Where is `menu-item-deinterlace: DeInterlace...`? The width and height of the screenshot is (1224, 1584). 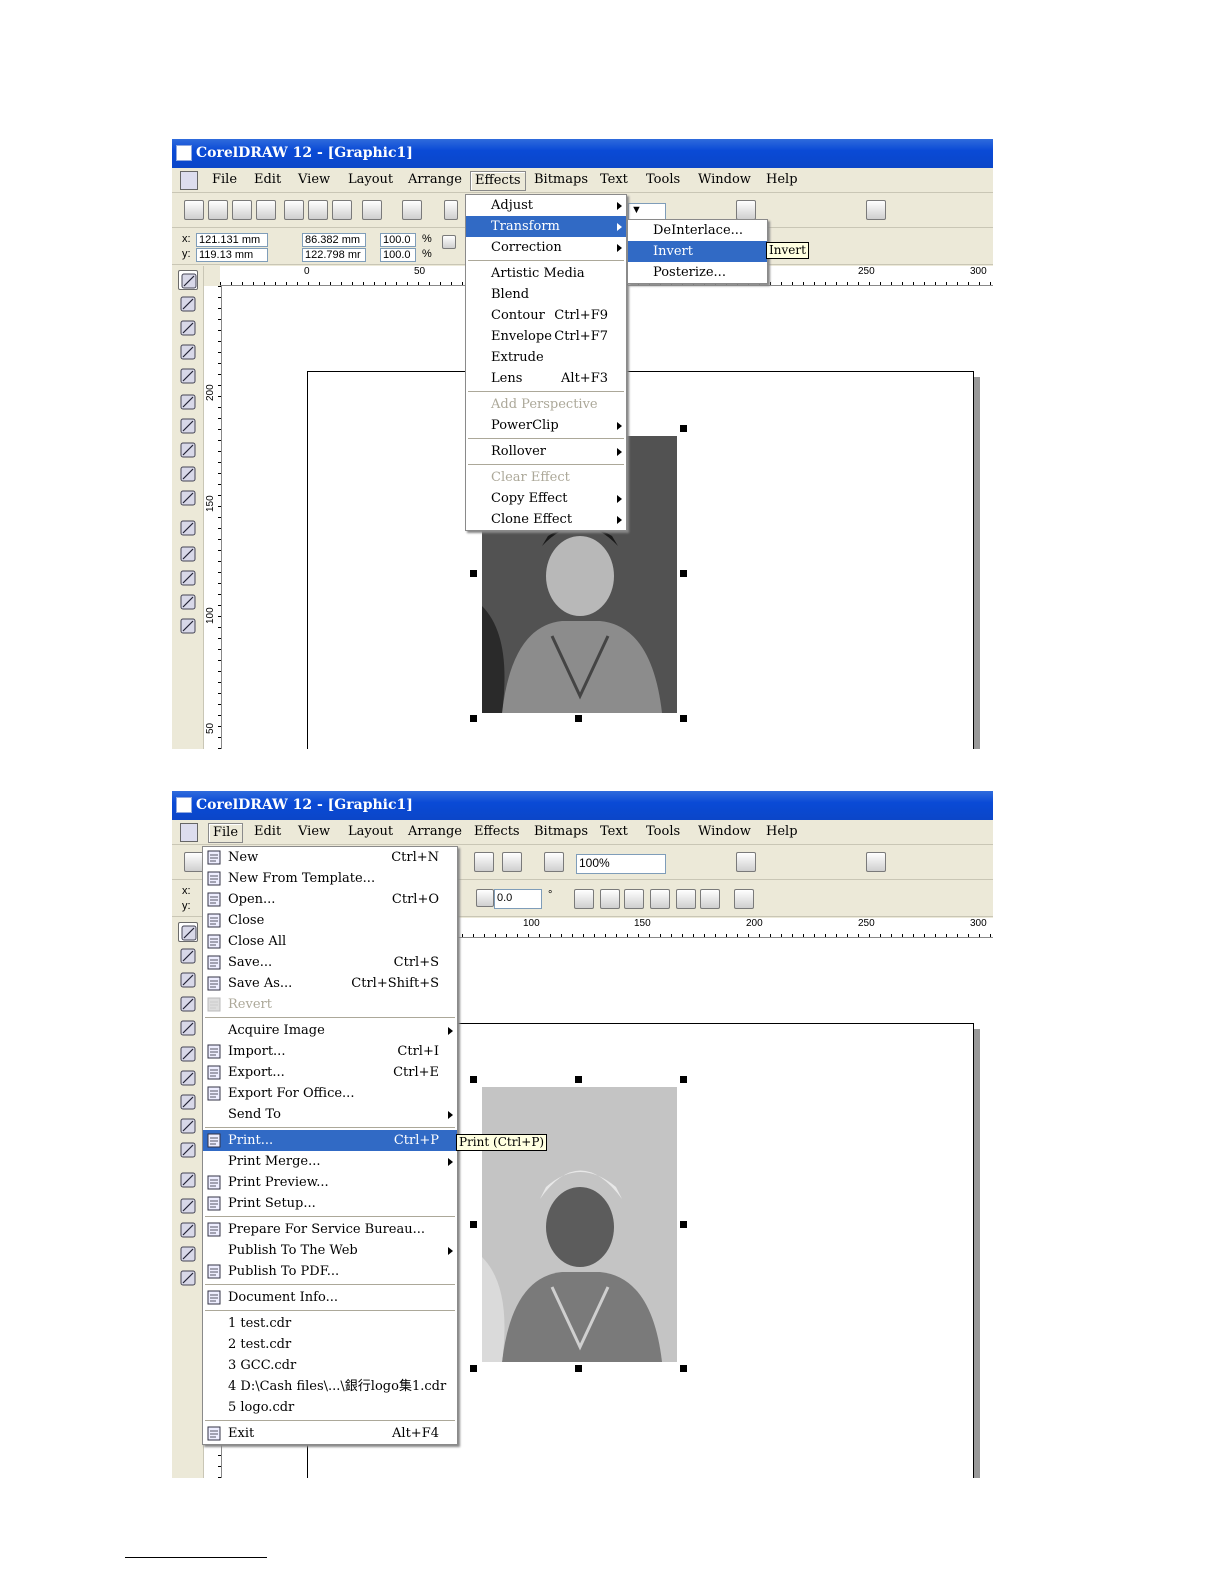
menu-item-deinterlace: DeInterlace... is located at coordinates (697, 230).